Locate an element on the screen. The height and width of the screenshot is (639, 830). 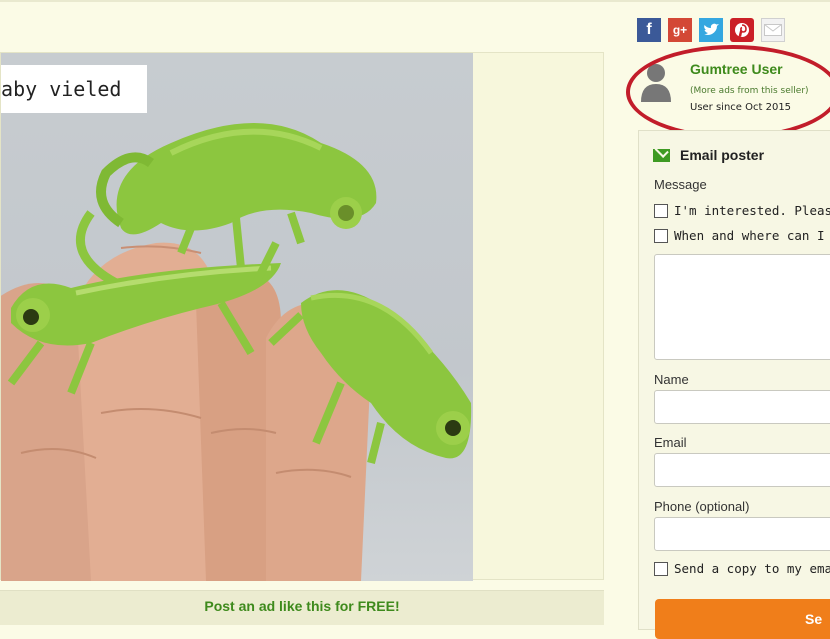
form-heading: Email poster is located at coordinates (708, 155).